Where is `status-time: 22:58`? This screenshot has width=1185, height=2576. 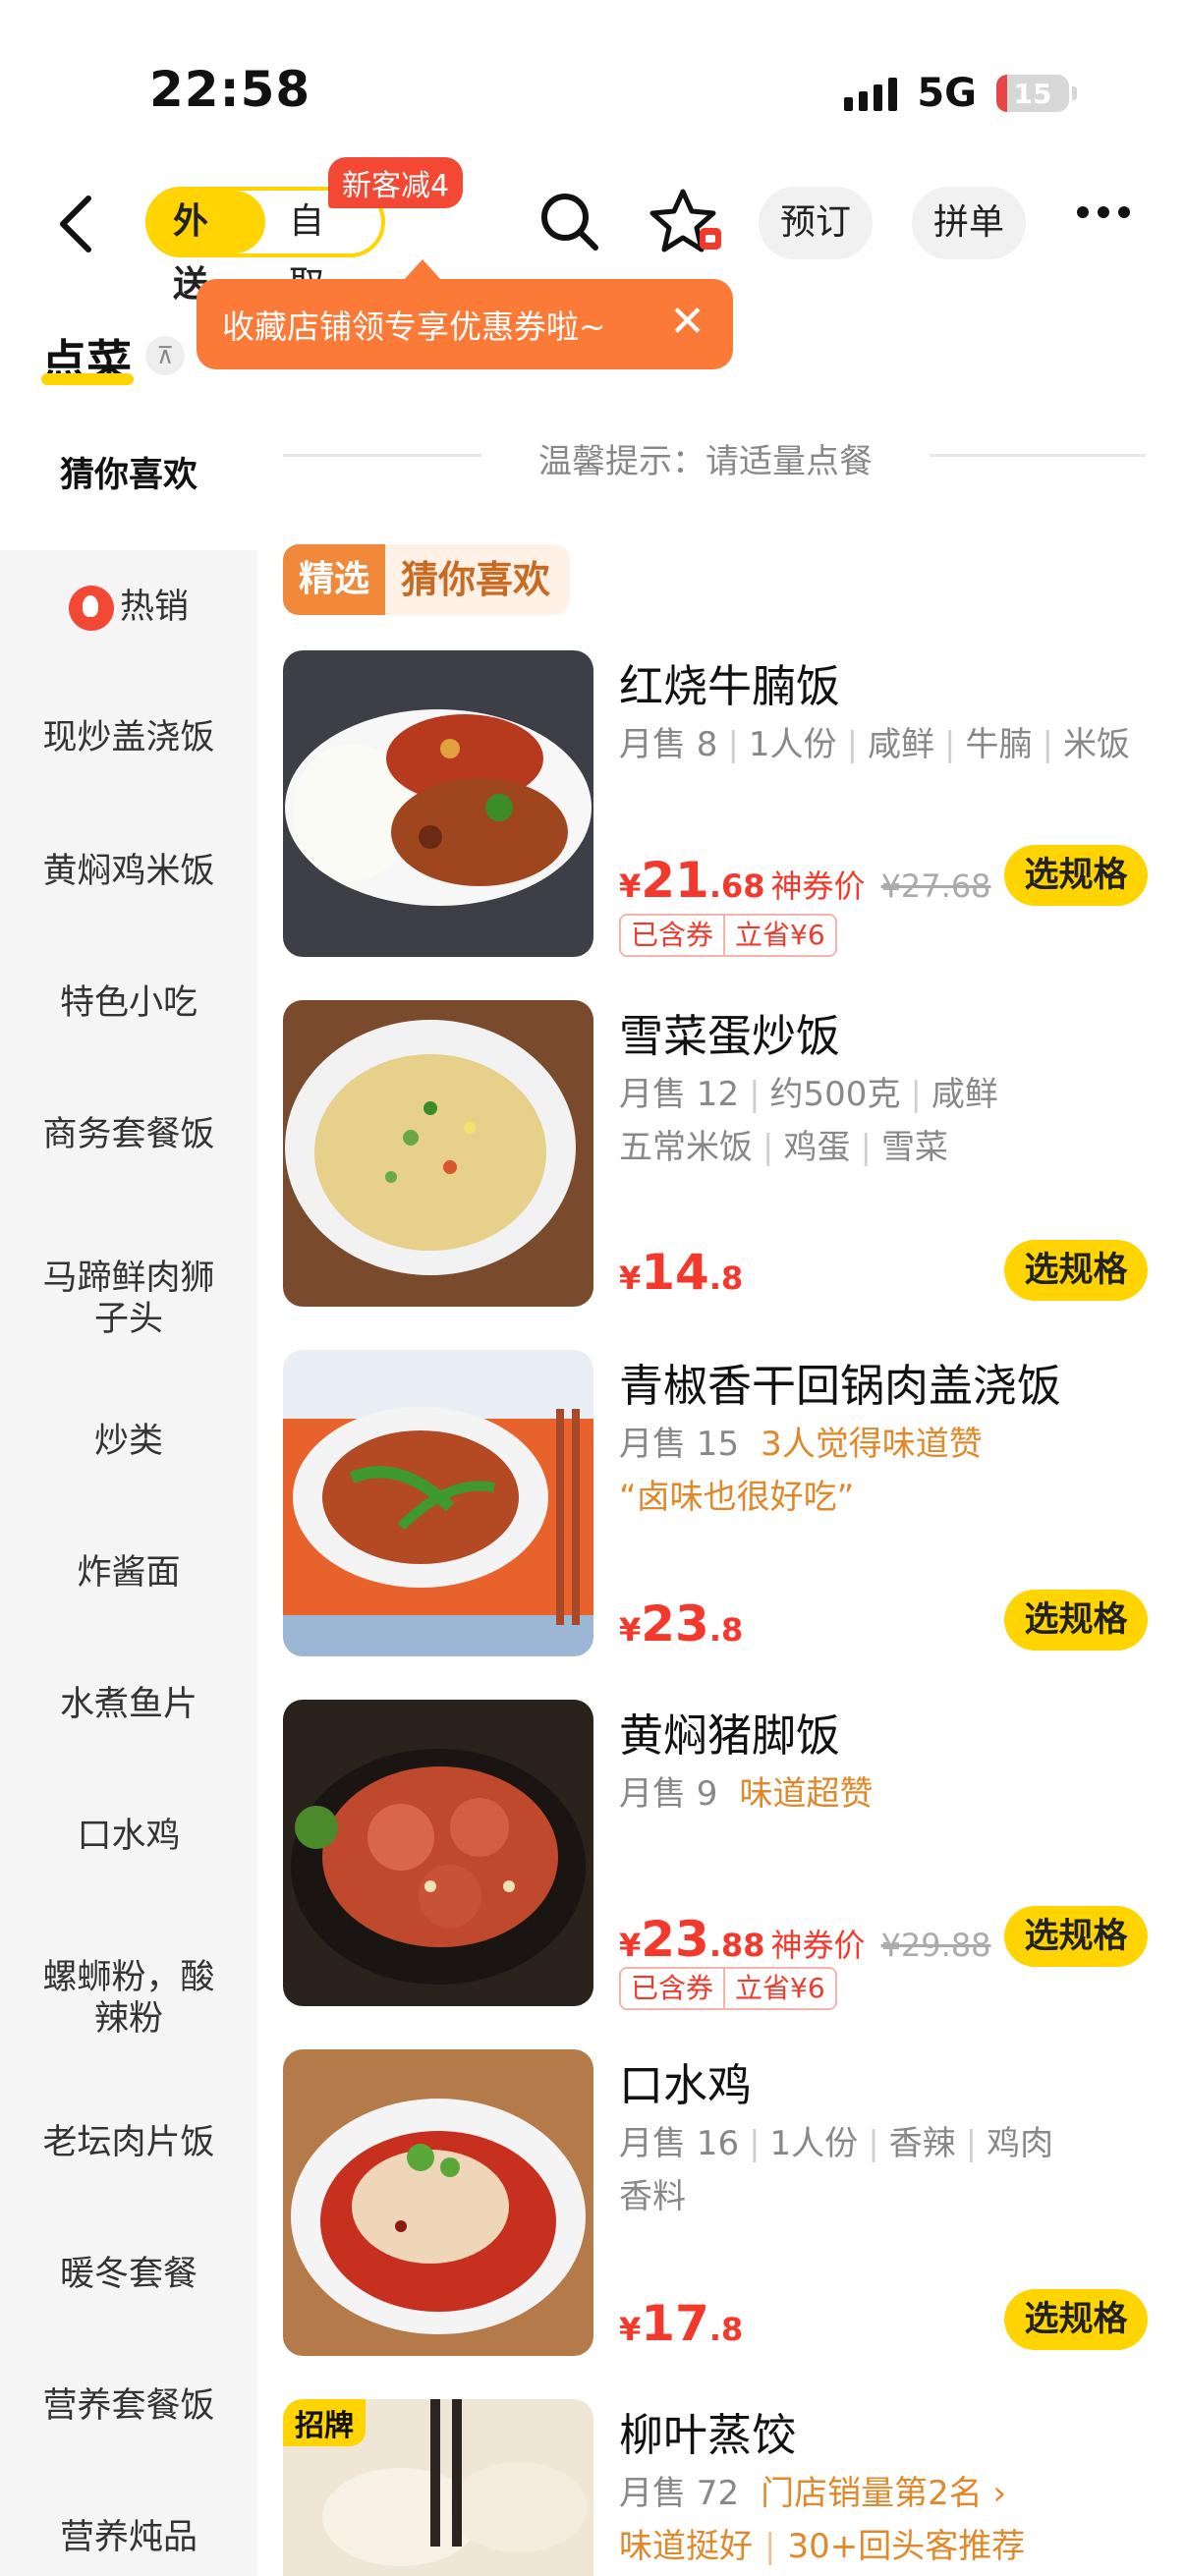
status-time: 22:58 is located at coordinates (230, 89).